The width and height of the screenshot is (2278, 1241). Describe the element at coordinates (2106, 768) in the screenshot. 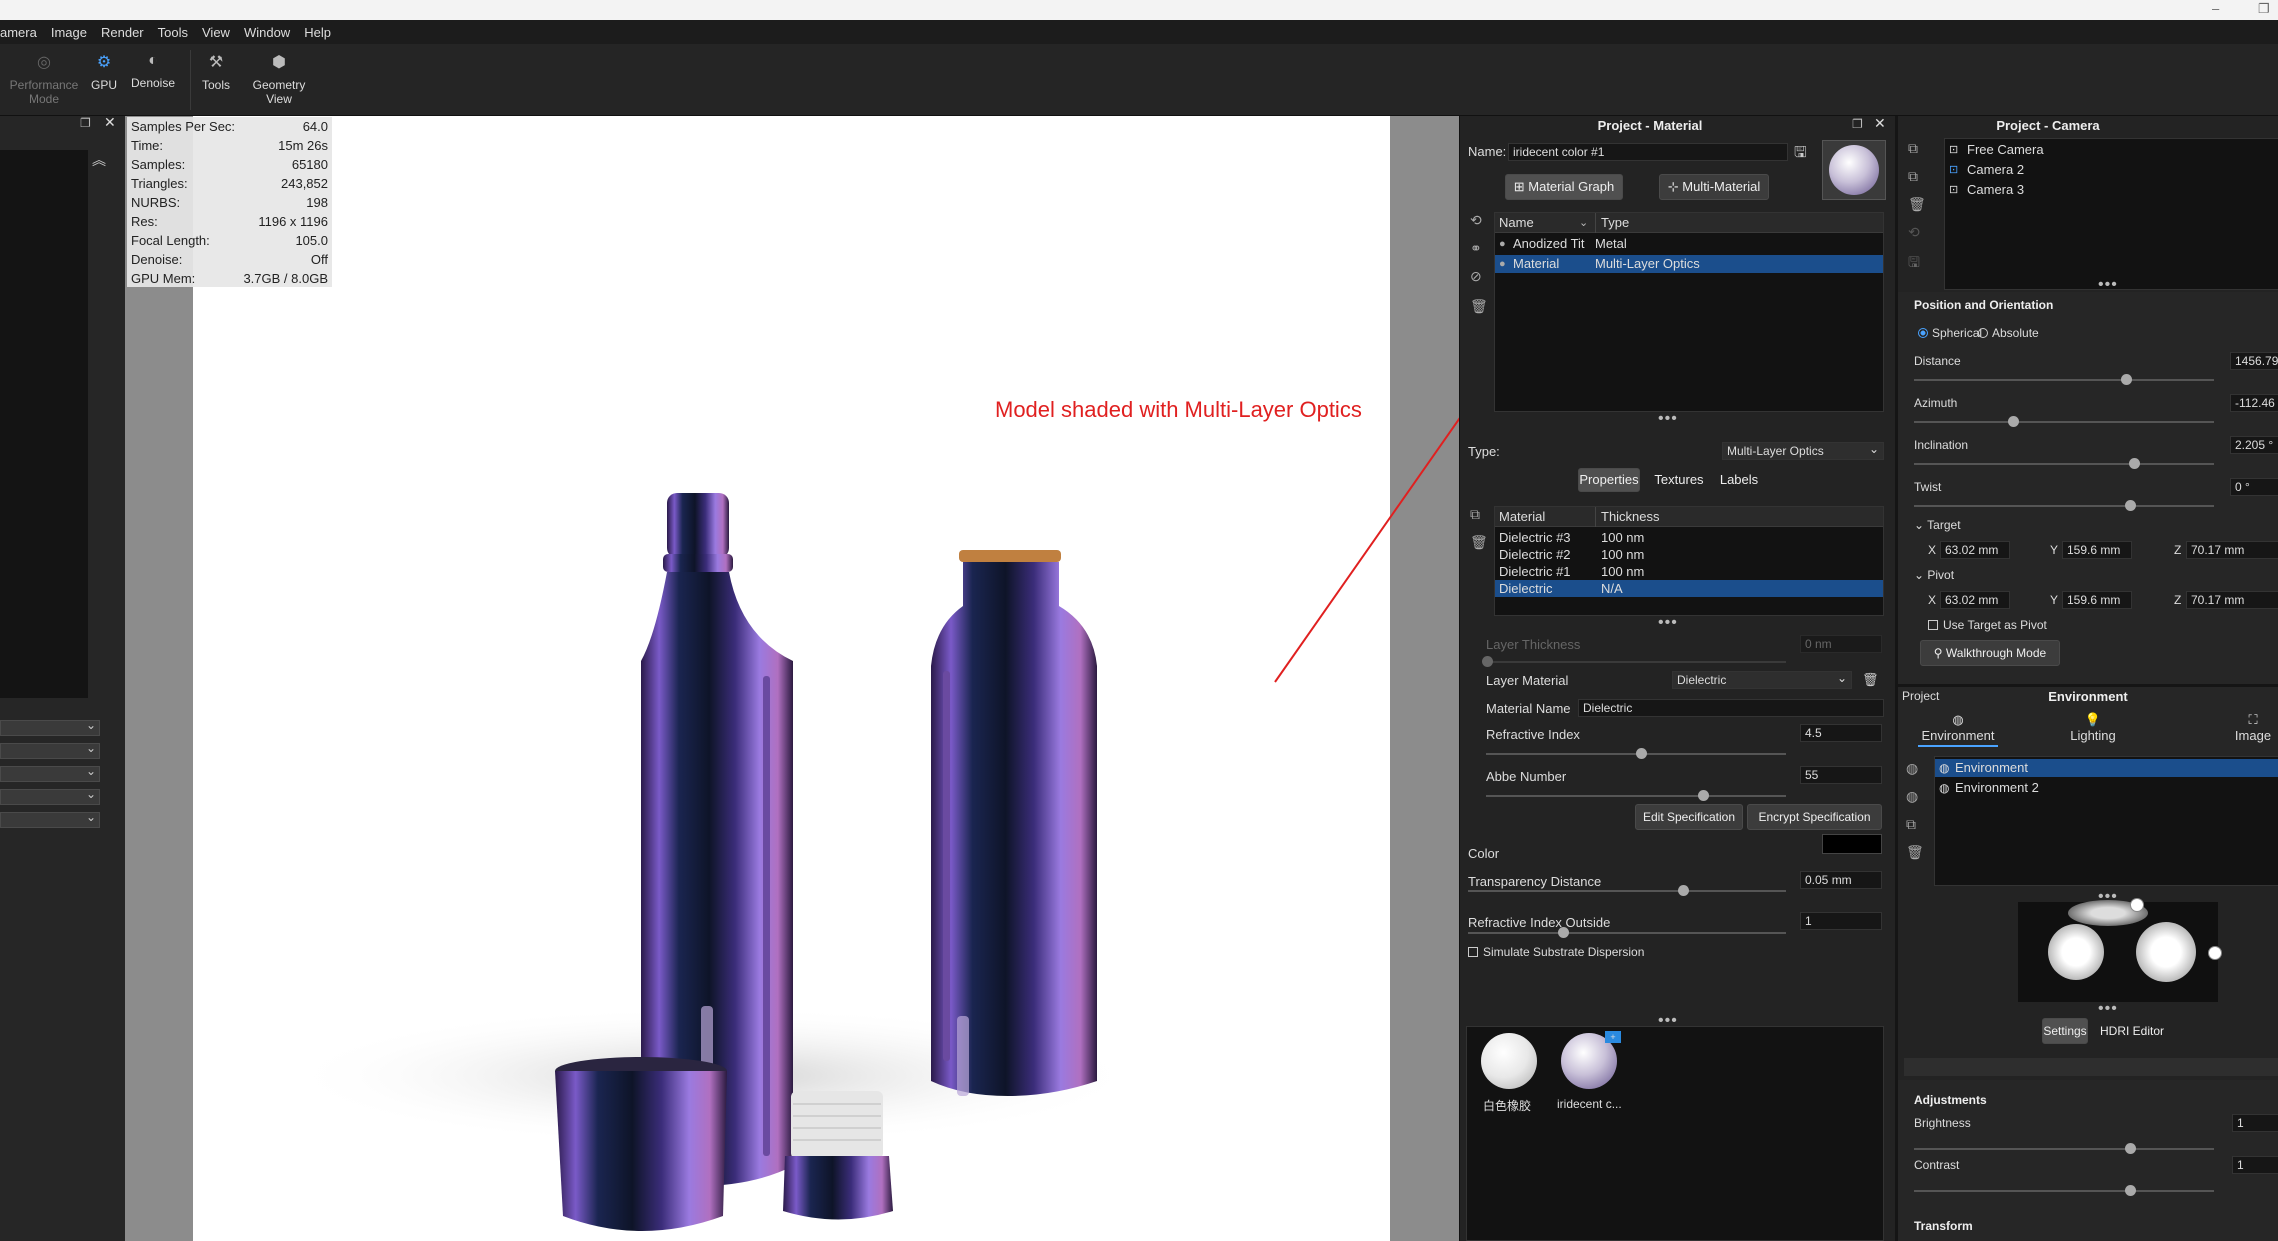

I see `environment-row-selected: ◍ Environment` at that location.